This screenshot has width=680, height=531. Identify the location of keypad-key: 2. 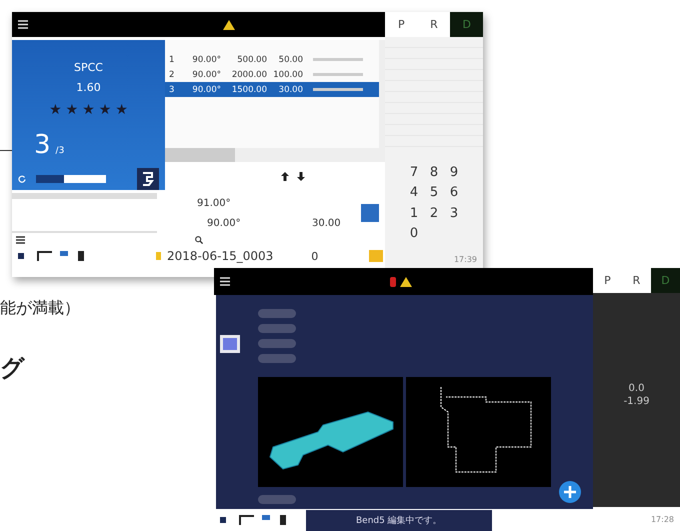
(434, 214).